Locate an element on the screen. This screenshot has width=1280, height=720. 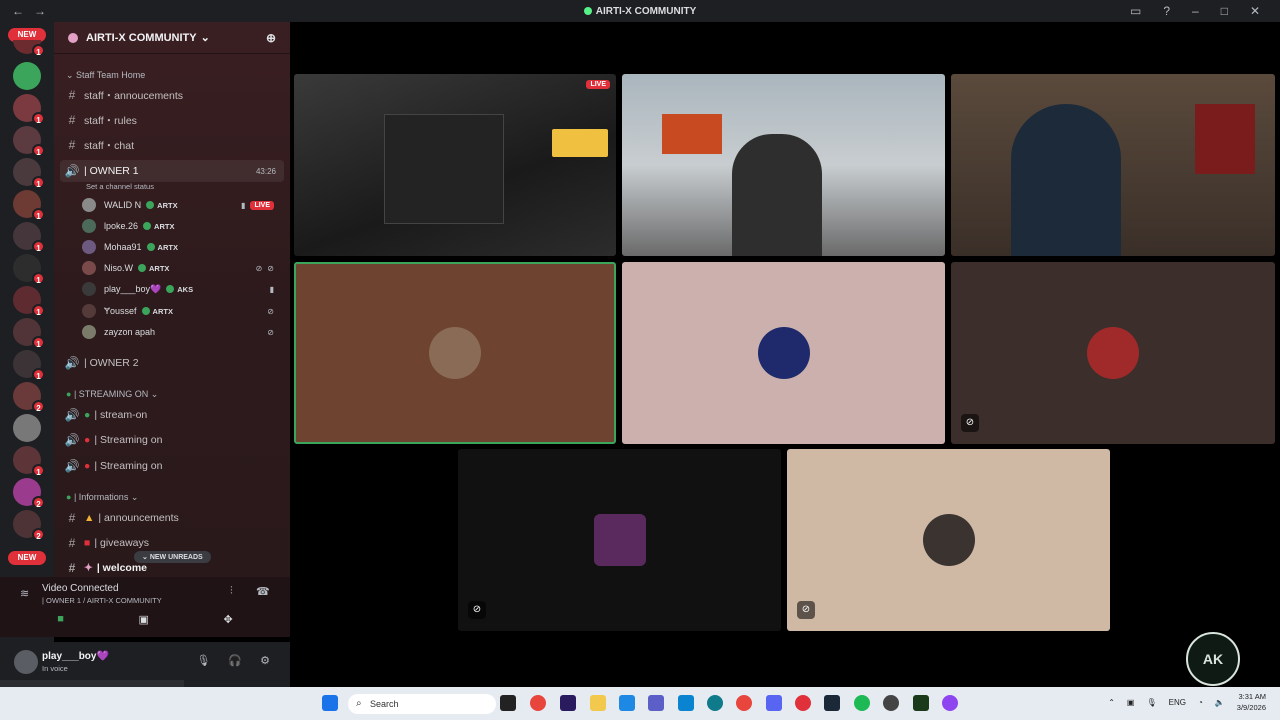
channel-streaming-on-1: 🔊 ● | Streaming on is located at coordinates (172, 440).